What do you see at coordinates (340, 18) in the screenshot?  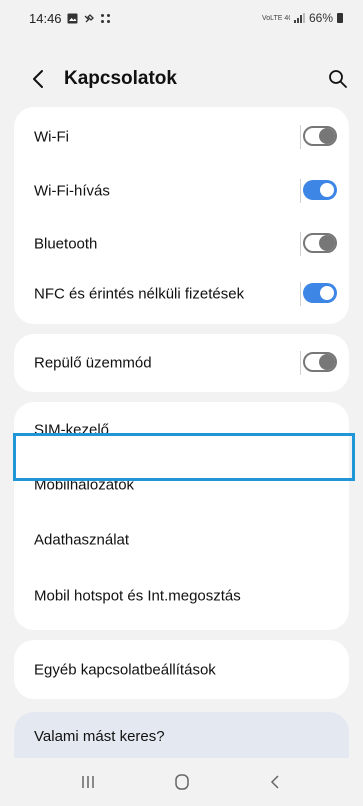 I see `battery-icon` at bounding box center [340, 18].